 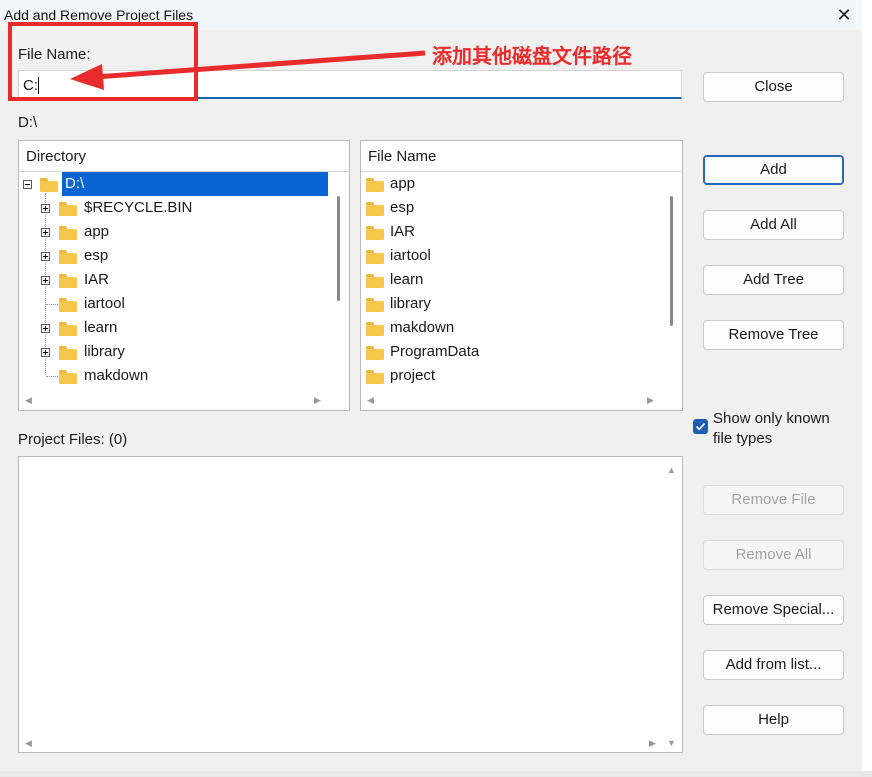 I want to click on file-list-item: learn, so click(x=511, y=280).